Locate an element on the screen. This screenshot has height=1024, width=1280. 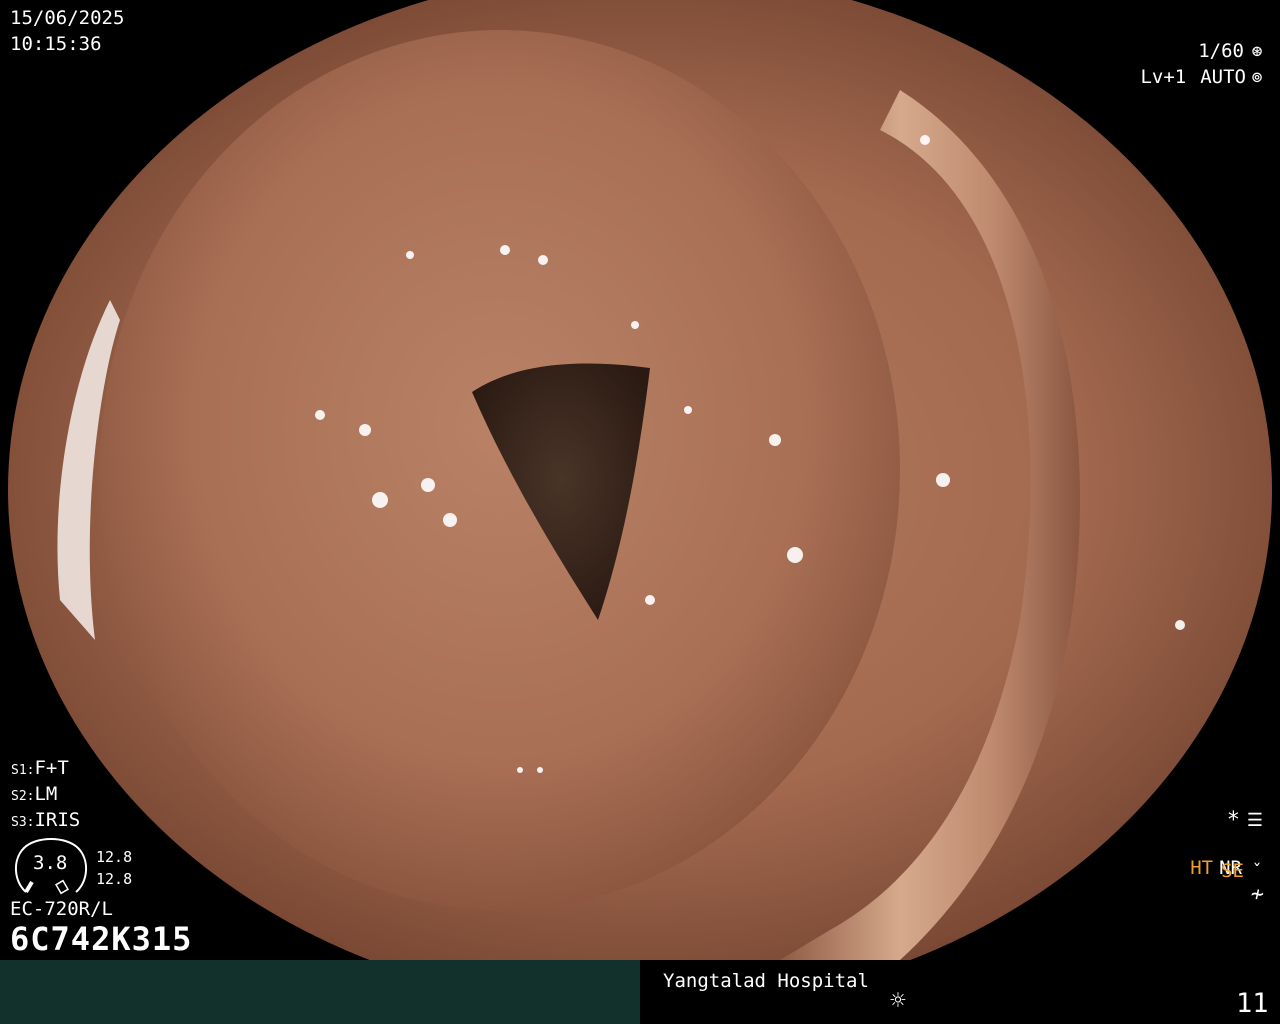
star-indicator: * is located at coordinates (1233, 820).